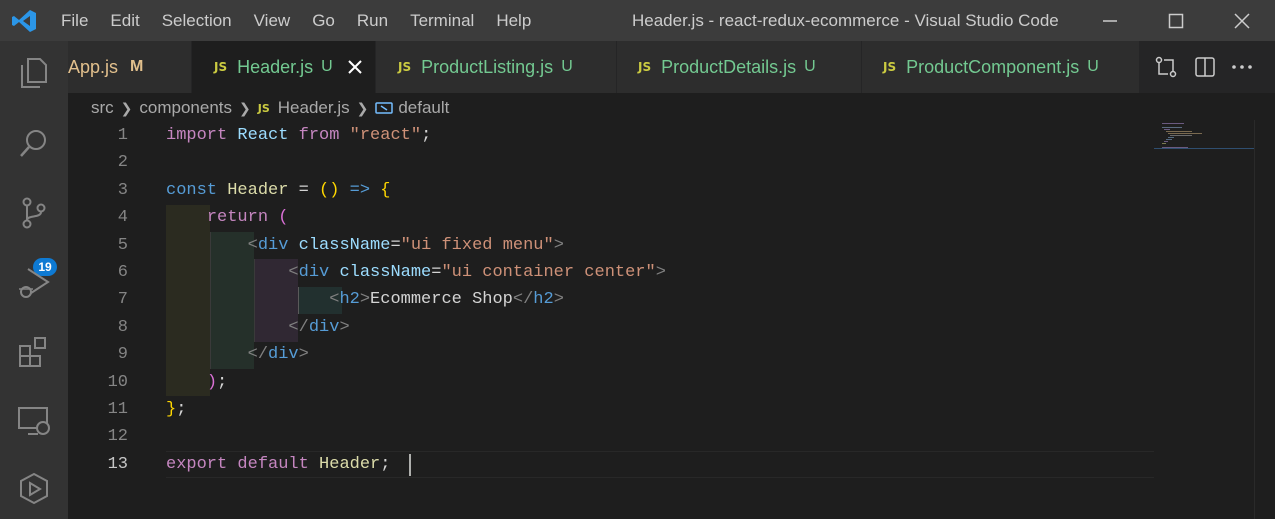  Describe the element at coordinates (323, 21) in the screenshot. I see `menu-go: Go` at that location.